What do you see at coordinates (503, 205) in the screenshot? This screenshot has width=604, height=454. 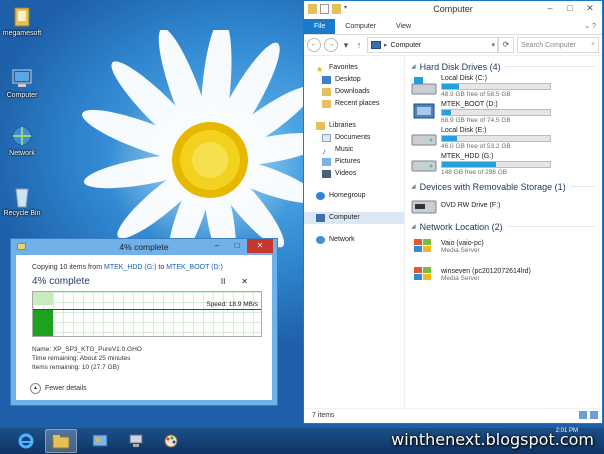 I see `dvd-drive-item: DVD RW Drive (F:)` at bounding box center [503, 205].